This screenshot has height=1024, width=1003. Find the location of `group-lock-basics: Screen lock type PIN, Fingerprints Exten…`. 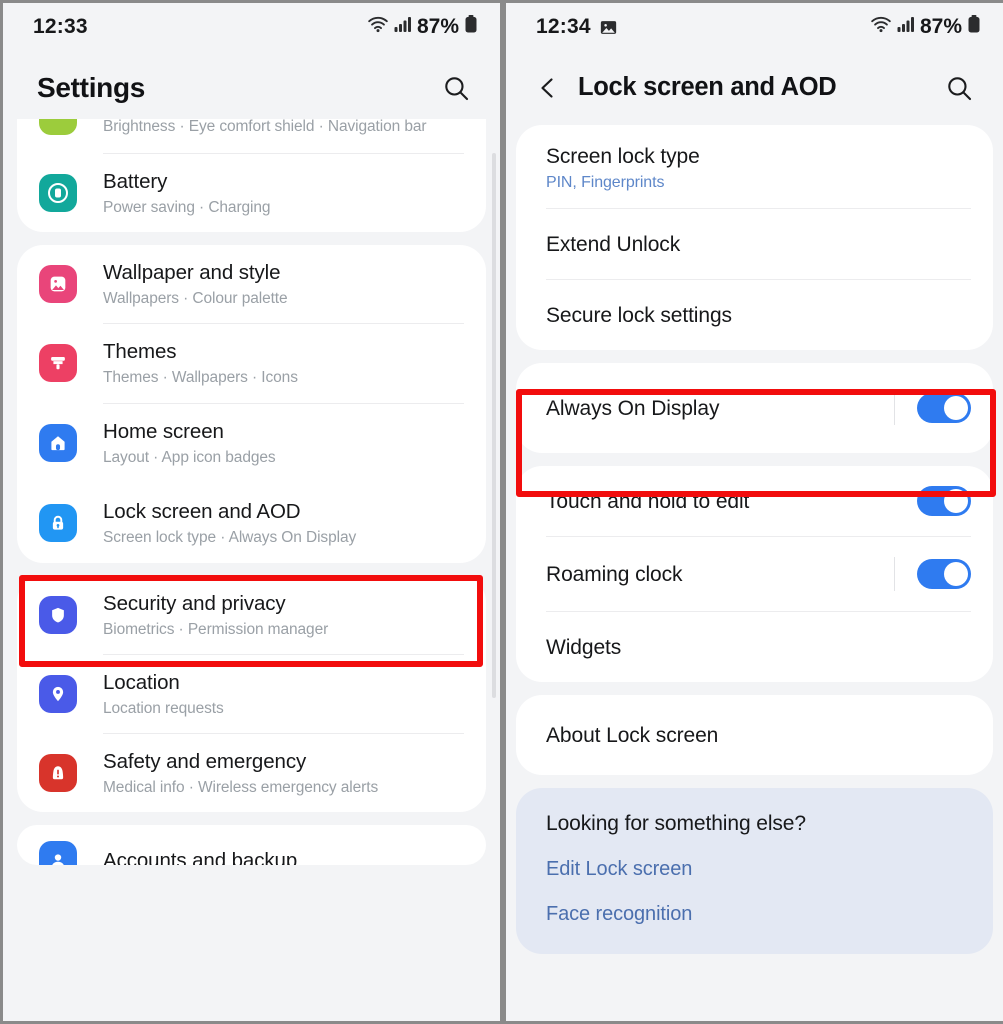

group-lock-basics: Screen lock type PIN, Fingerprints Exten… is located at coordinates (754, 238).